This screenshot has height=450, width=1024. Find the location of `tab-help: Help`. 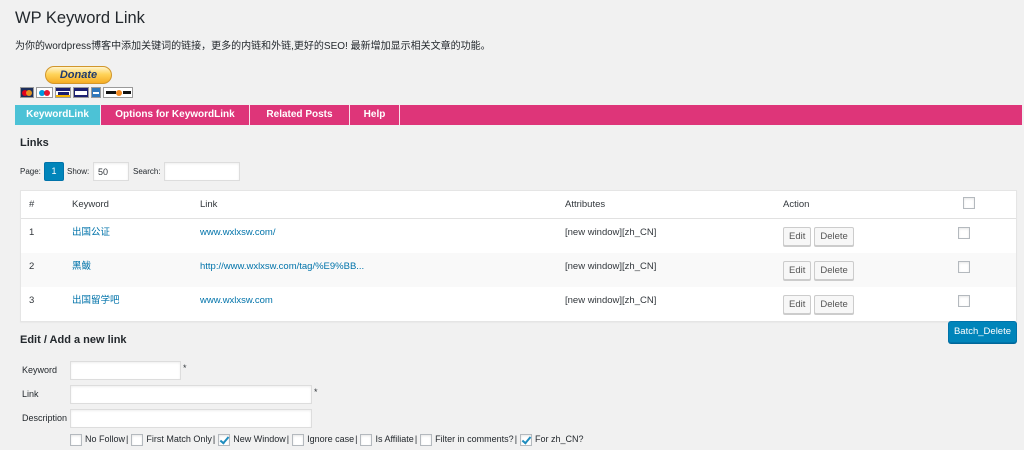

tab-help: Help is located at coordinates (375, 115).